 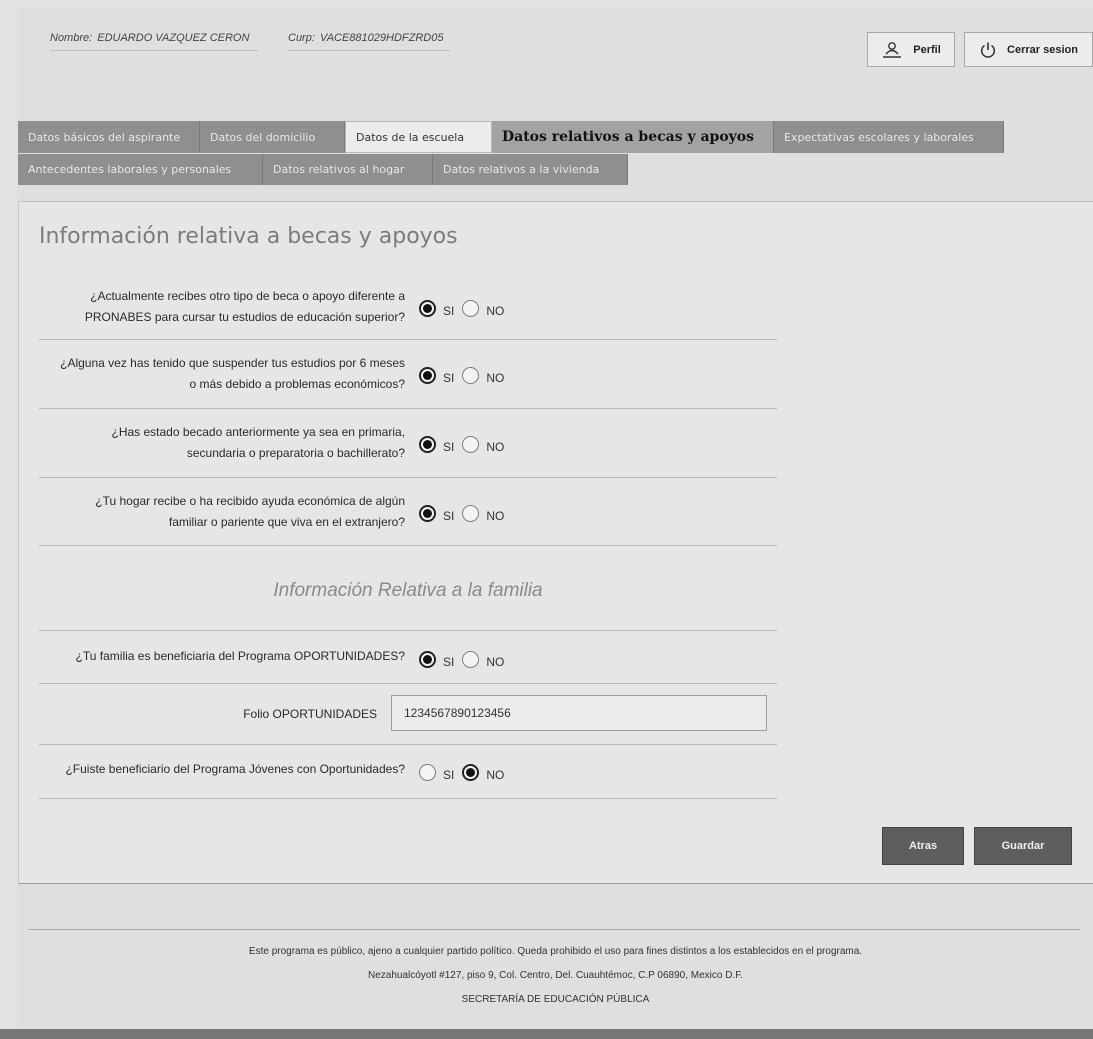 I want to click on folio-row: Folio OPORTUNIDADES, so click(x=408, y=714).